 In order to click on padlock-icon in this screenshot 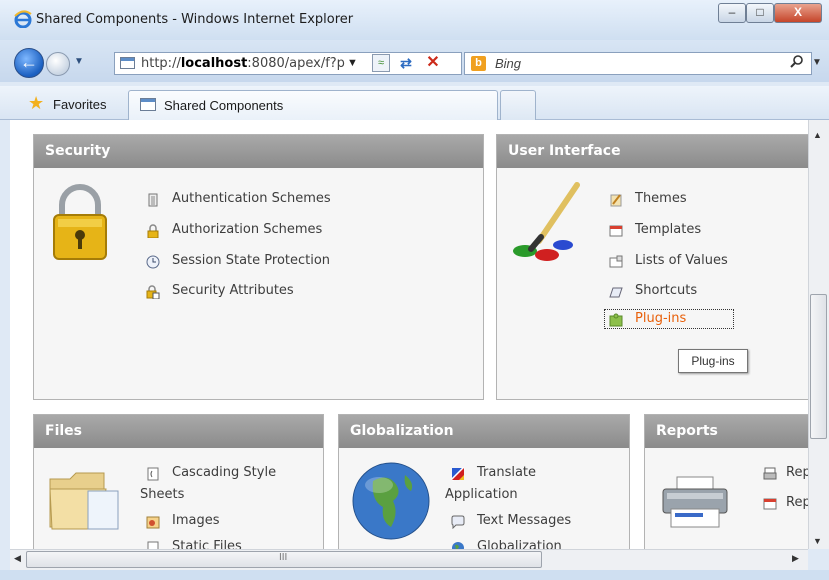, I will do `click(80, 222)`.